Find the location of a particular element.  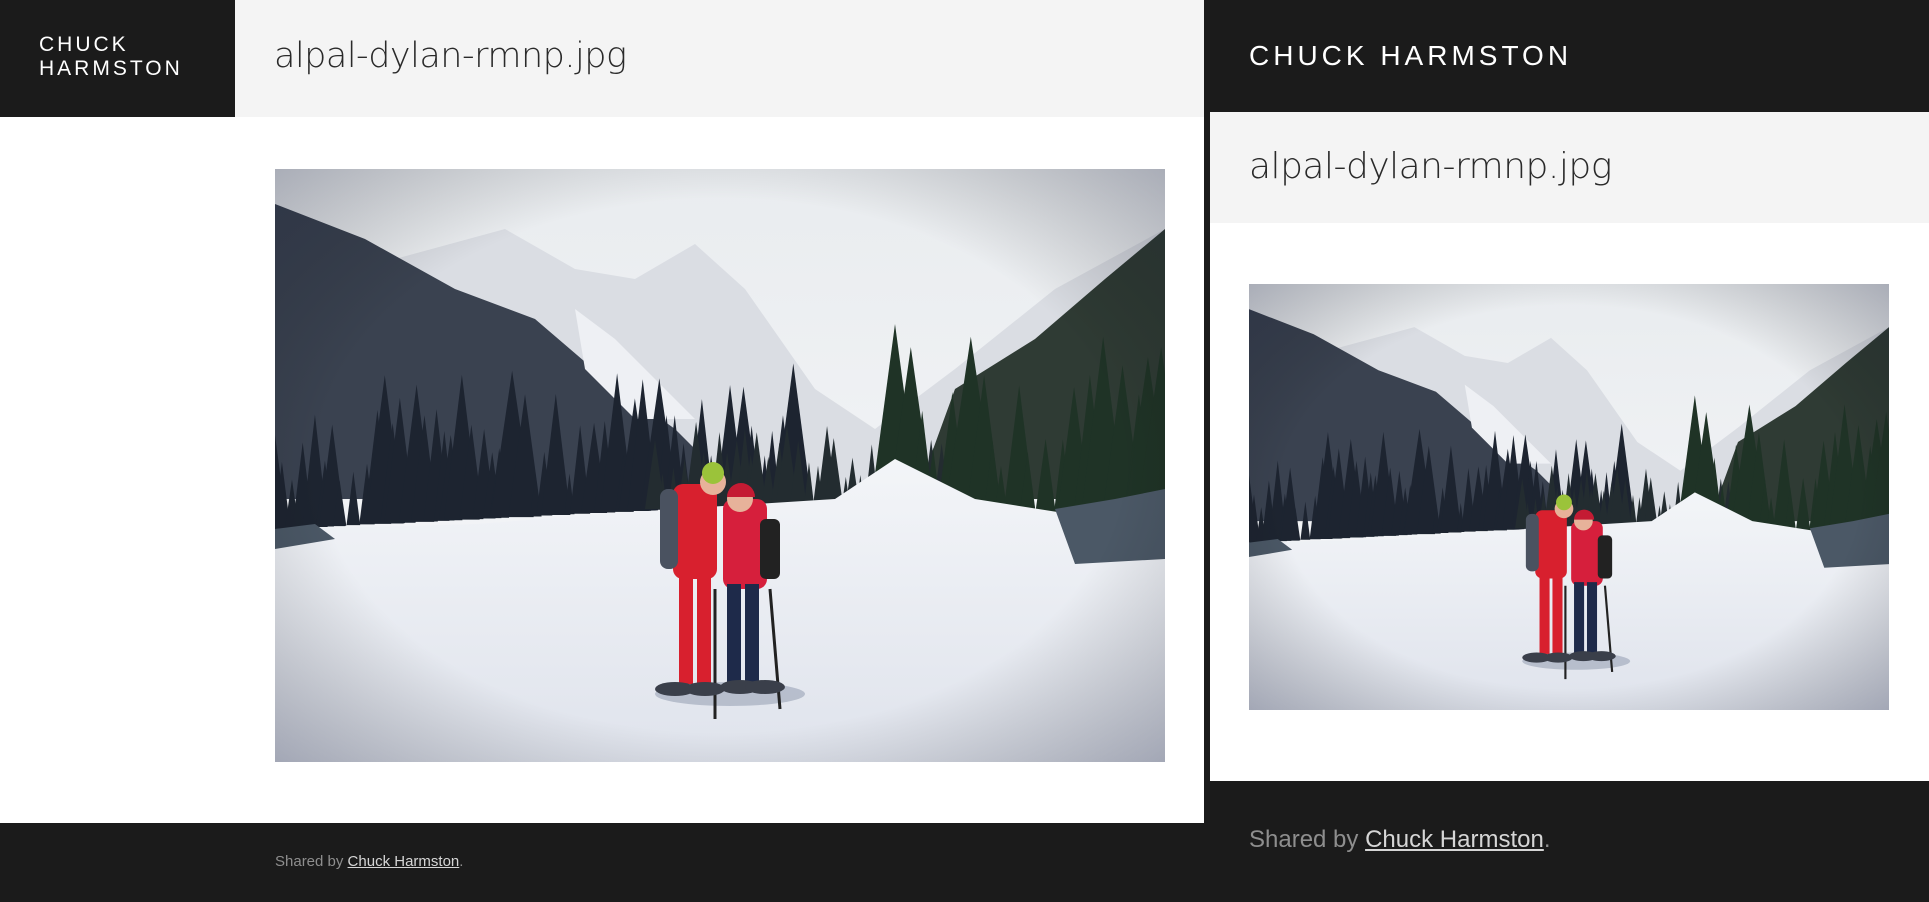

footer: Shared by Chuck Harmston. is located at coordinates (602, 862).